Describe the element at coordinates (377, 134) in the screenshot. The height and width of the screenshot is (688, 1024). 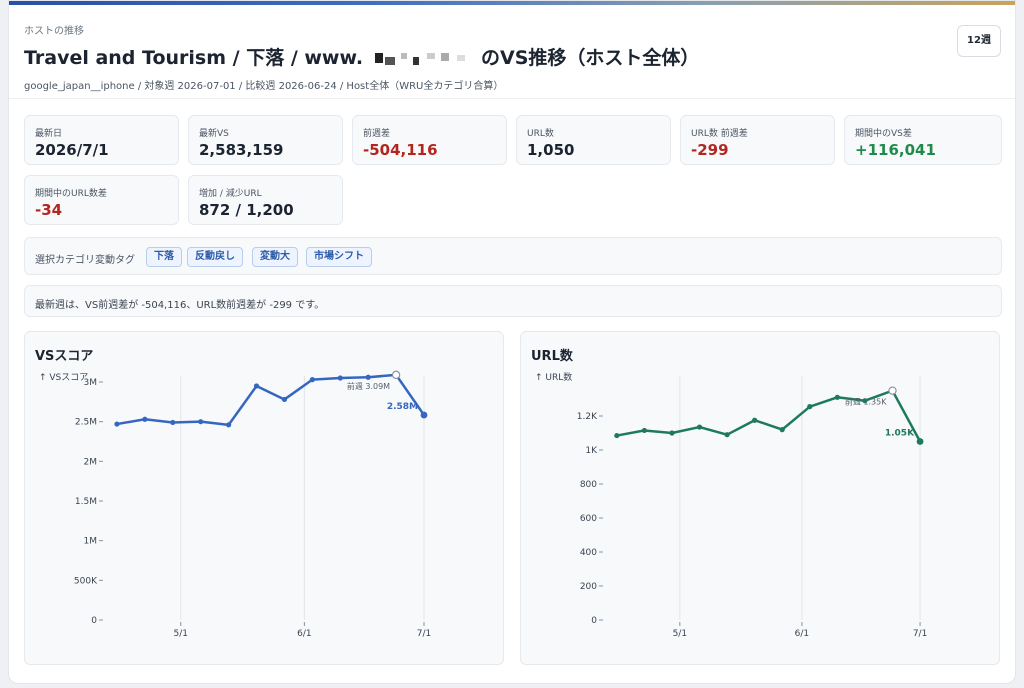
I see `metric-label: 前週差` at that location.